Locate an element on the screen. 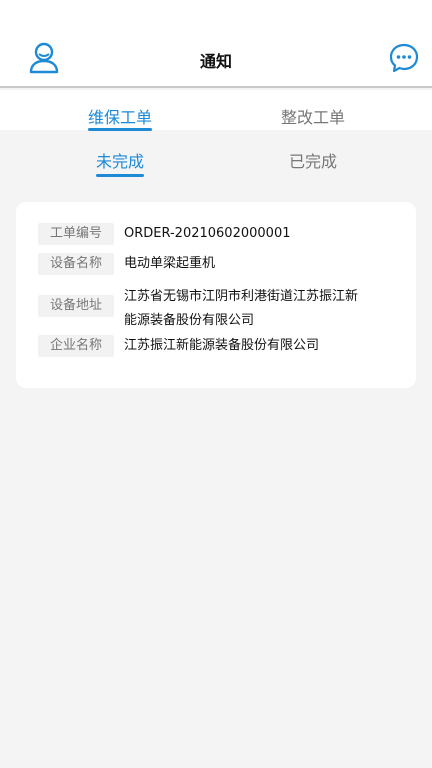 This screenshot has height=768, width=432. header: 通知 is located at coordinates (216, 44).